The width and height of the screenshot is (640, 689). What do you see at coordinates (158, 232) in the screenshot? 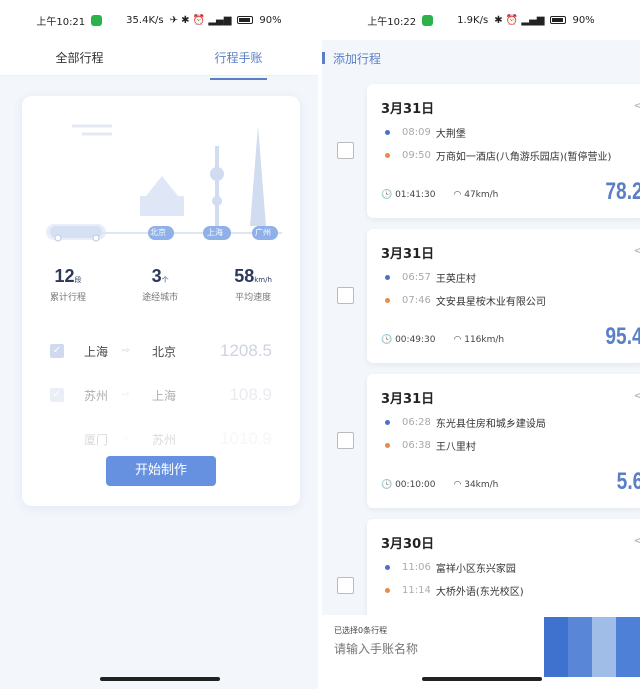
I see `city-tag: 北京` at bounding box center [158, 232].